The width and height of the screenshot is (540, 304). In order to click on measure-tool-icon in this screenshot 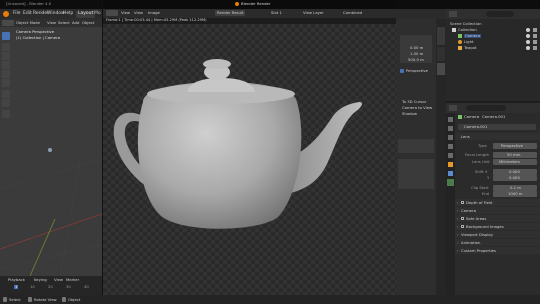, I will do `click(6, 103)`.